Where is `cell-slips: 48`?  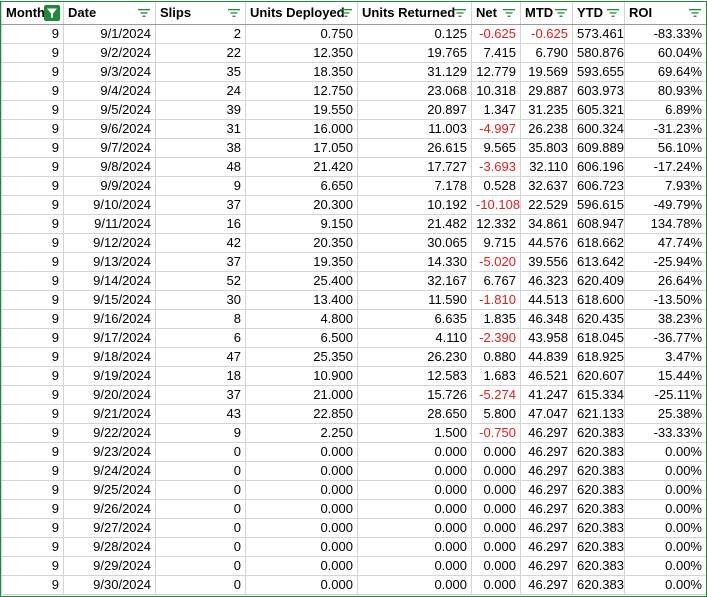 cell-slips: 48 is located at coordinates (200, 167).